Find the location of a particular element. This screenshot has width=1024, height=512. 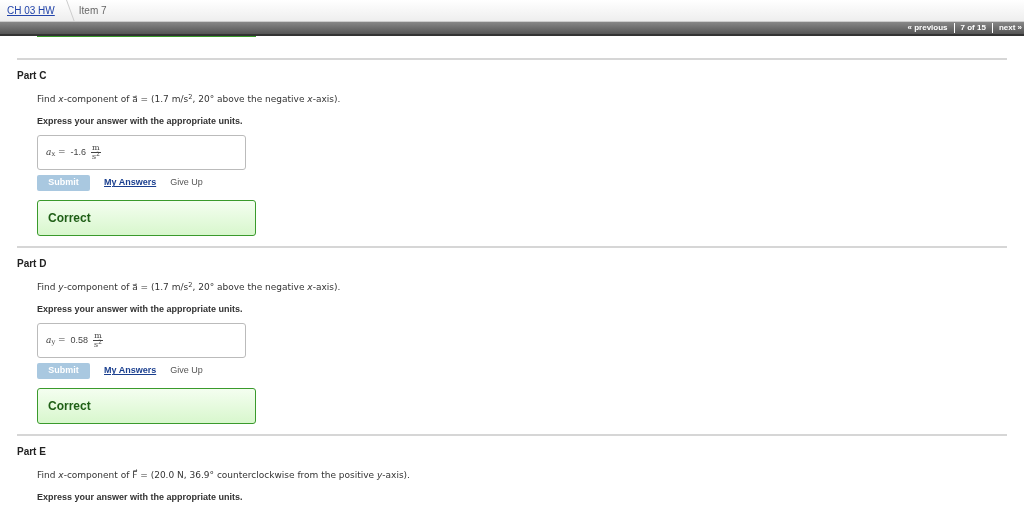

answer-value: -1.6 is located at coordinates (78, 152).